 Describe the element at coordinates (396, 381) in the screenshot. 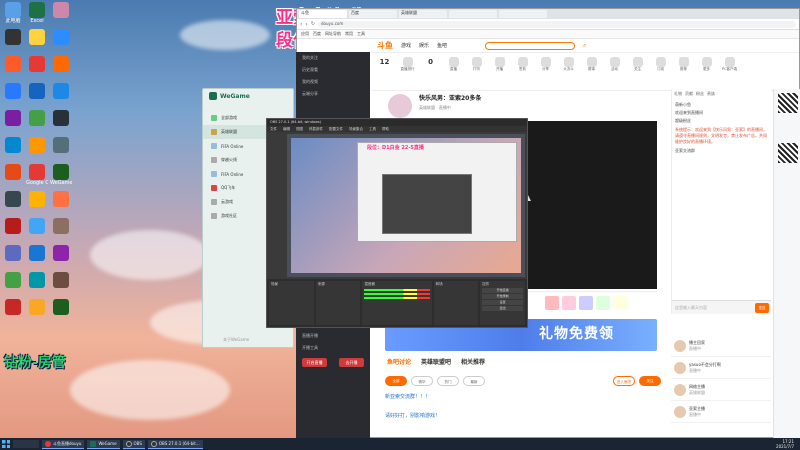

I see `filter-all-button: 全部` at that location.